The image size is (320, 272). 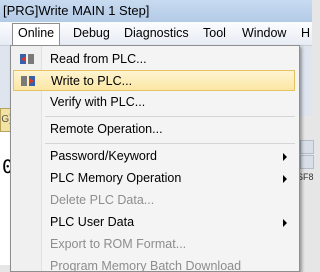 What do you see at coordinates (305, 33) in the screenshot?
I see `menu-help: H` at bounding box center [305, 33].